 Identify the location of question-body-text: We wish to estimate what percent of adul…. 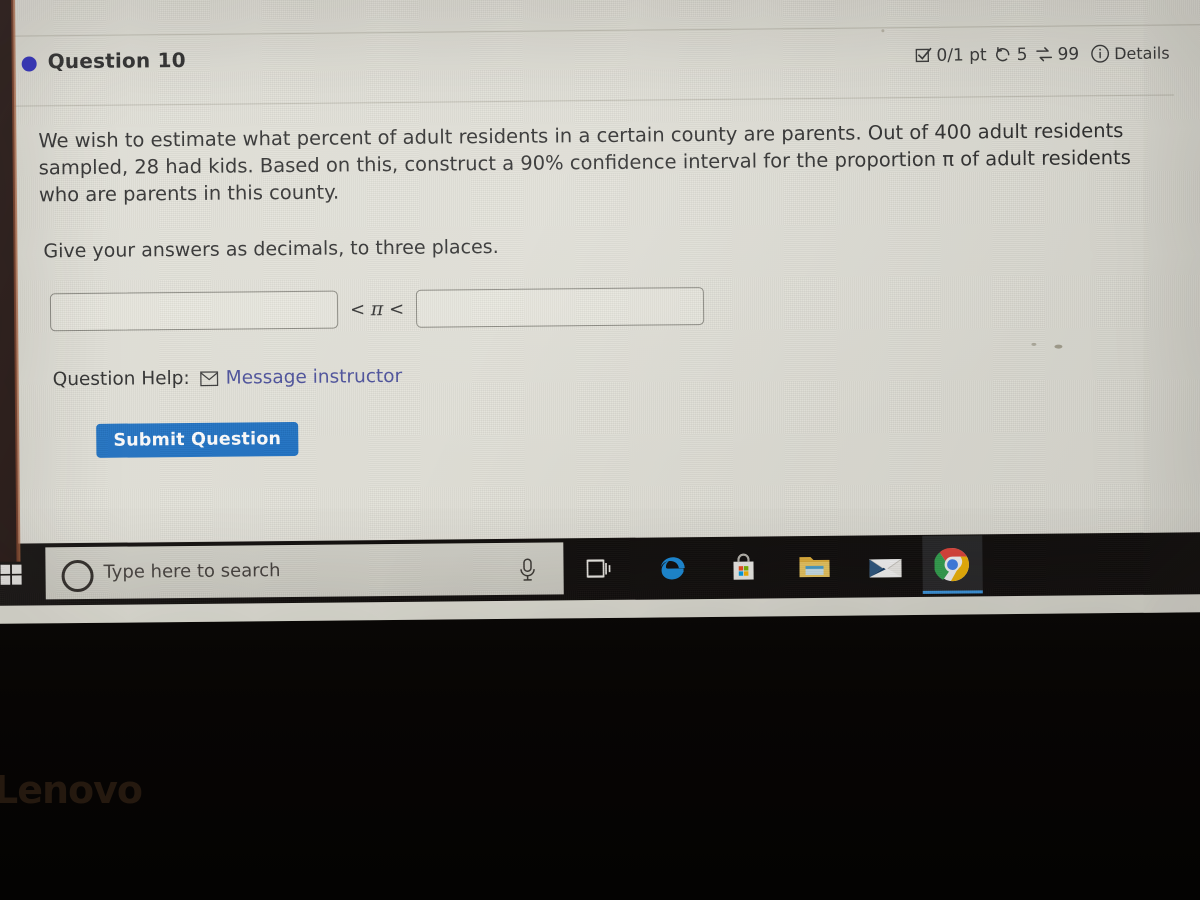
(584, 162).